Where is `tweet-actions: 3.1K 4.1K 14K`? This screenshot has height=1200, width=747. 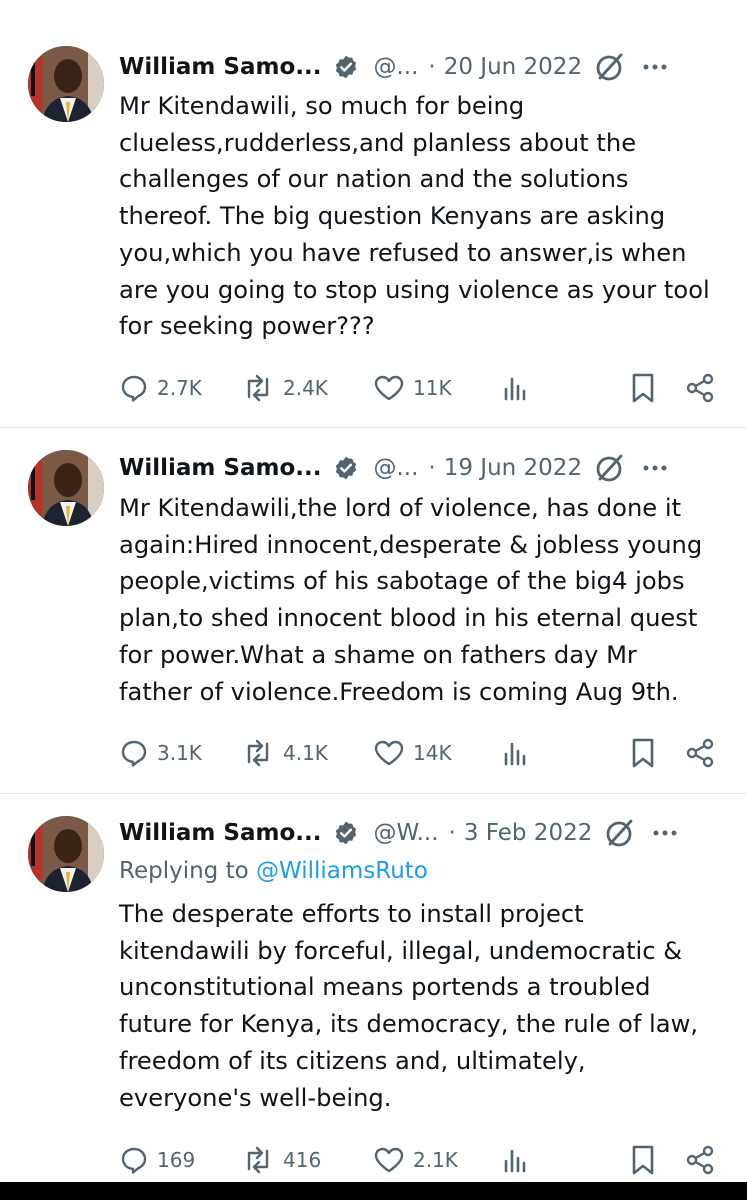
tweet-actions: 3.1K 4.1K 14K is located at coordinates (419, 753).